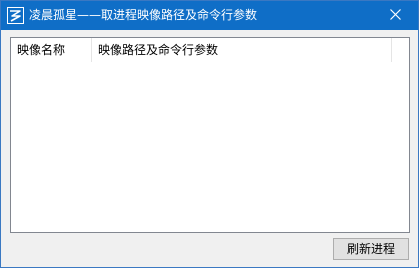 The image size is (419, 268). Describe the element at coordinates (400, 50) in the screenshot. I see `column-header-filler` at that location.